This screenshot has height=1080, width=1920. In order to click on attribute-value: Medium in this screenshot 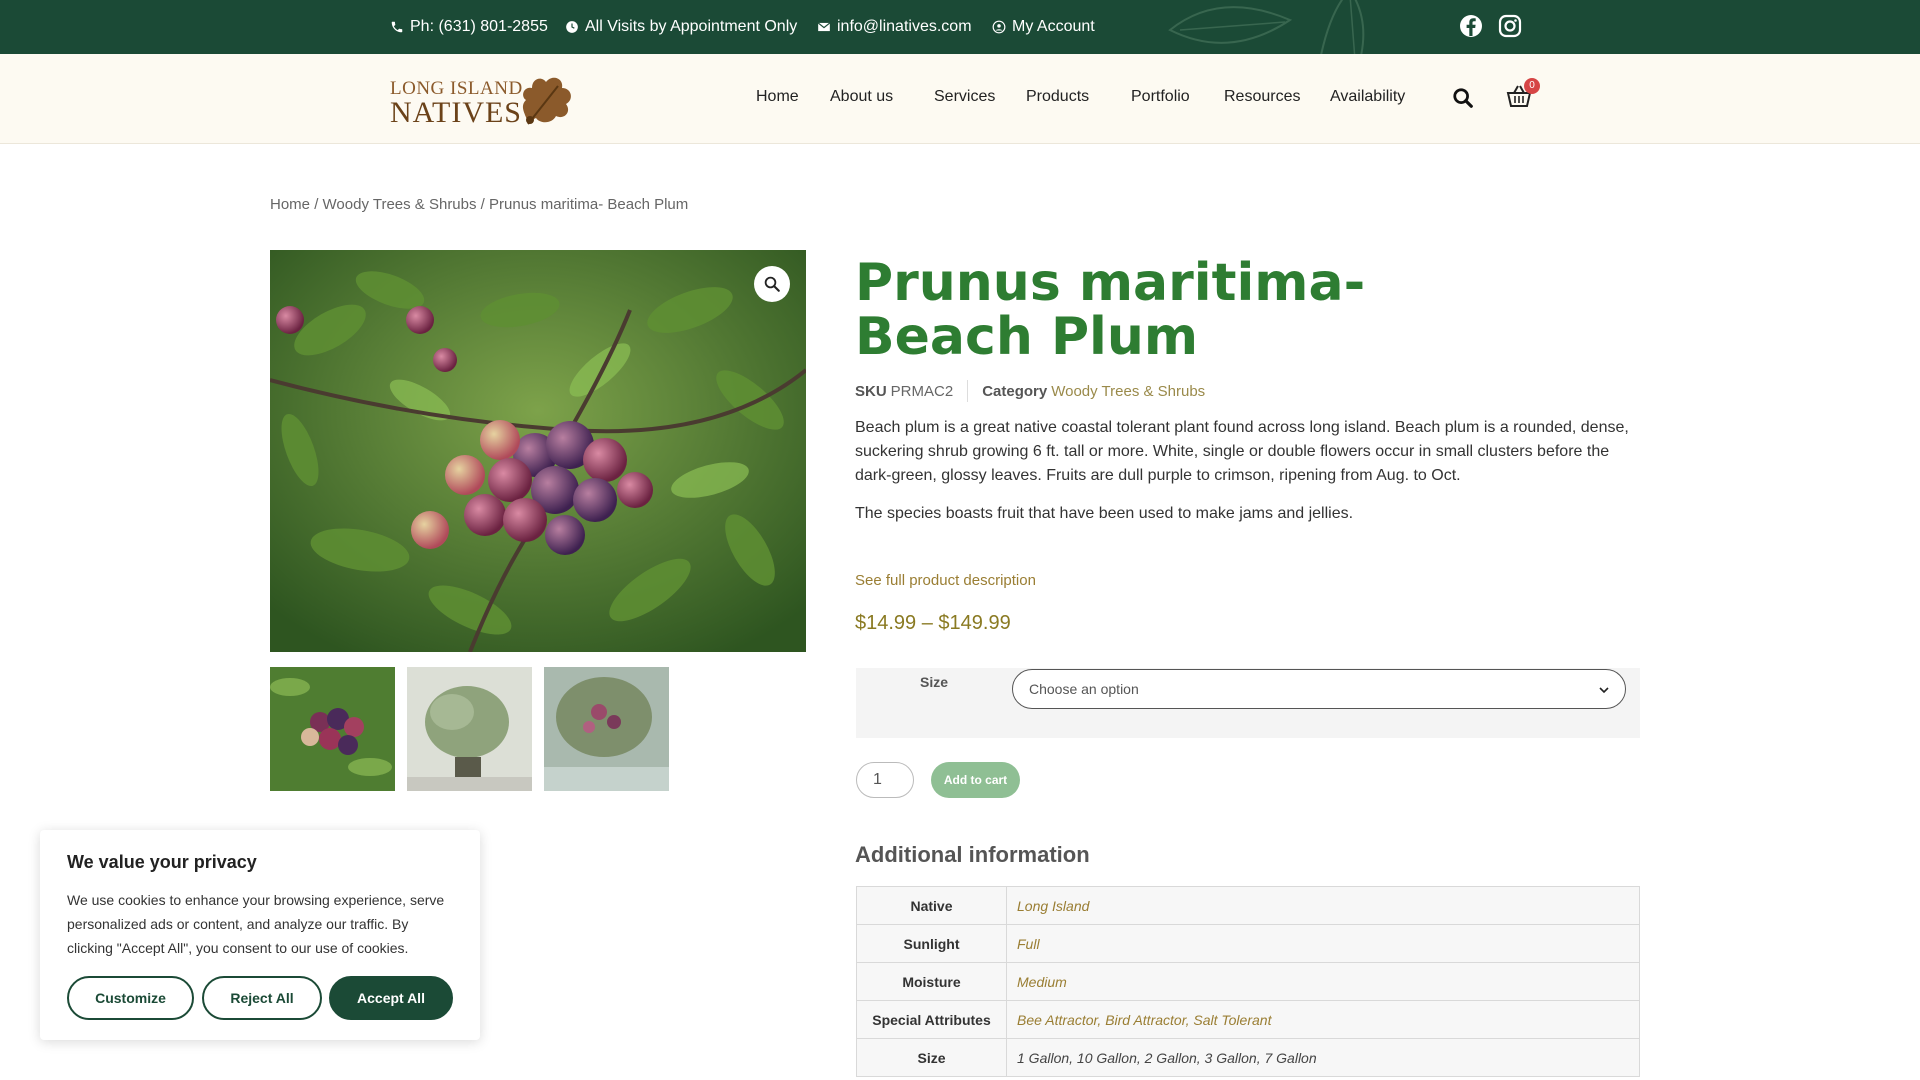, I will do `click(1323, 981)`.